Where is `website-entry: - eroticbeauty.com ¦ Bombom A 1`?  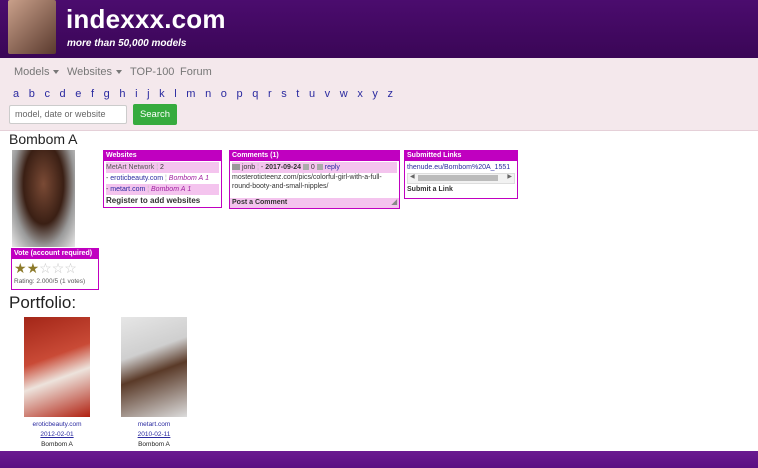
website-entry: - eroticbeauty.com ¦ Bombom A 1 is located at coordinates (158, 178).